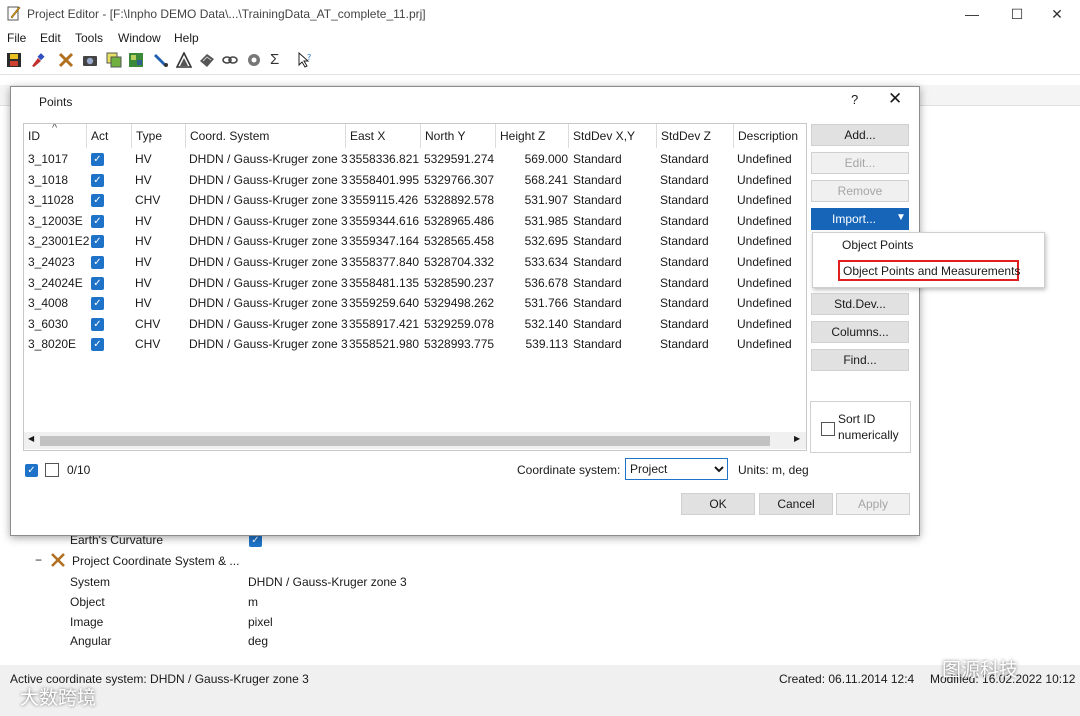 Image resolution: width=1080 pixels, height=716 pixels. What do you see at coordinates (676, 469) in the screenshot?
I see `coordinate-system-select: Project` at bounding box center [676, 469].